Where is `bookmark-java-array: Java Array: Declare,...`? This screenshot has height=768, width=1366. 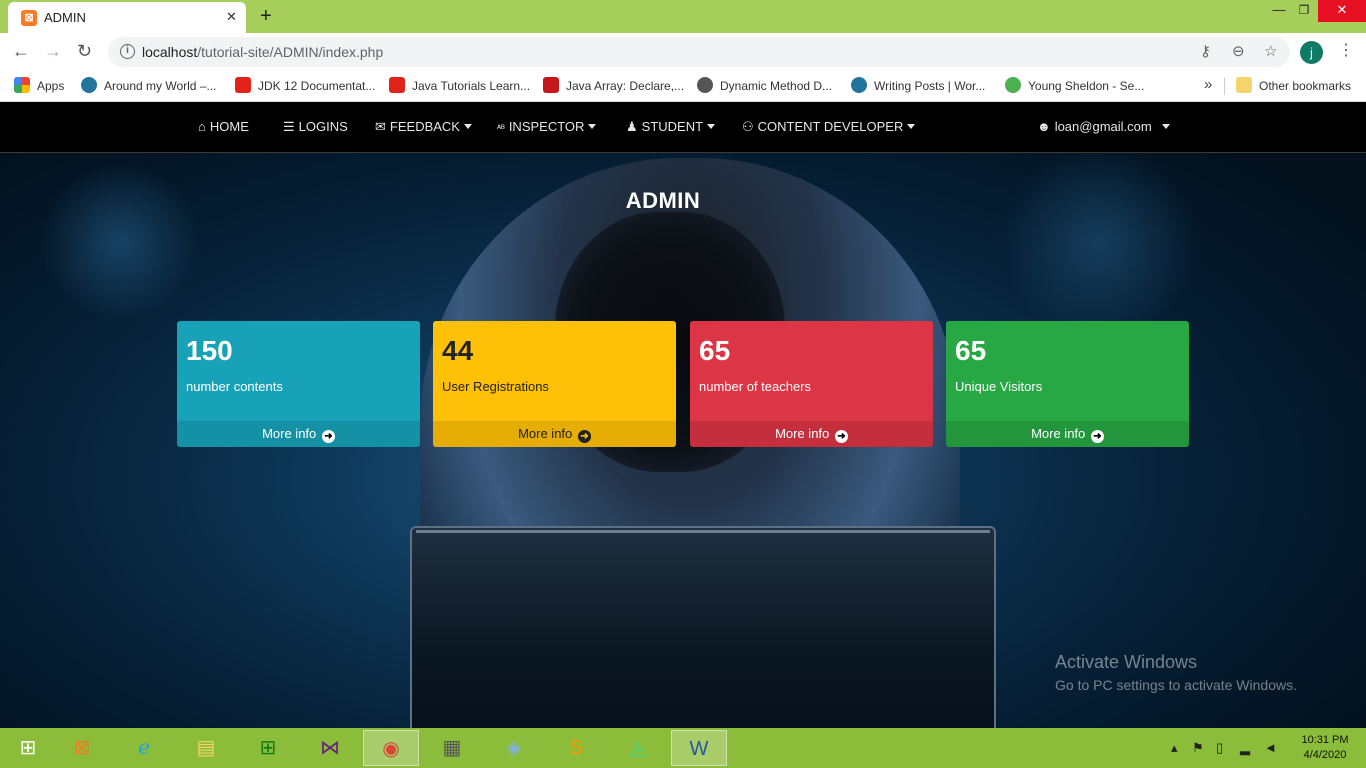 bookmark-java-array: Java Array: Declare,... is located at coordinates (613, 86).